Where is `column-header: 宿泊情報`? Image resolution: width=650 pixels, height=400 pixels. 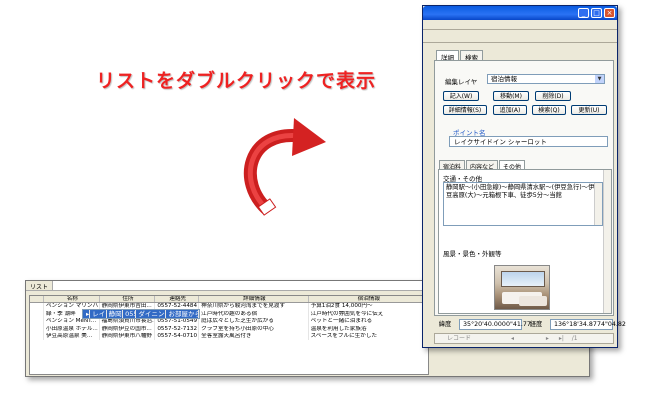 column-header: 宿泊情報 is located at coordinates (368, 299).